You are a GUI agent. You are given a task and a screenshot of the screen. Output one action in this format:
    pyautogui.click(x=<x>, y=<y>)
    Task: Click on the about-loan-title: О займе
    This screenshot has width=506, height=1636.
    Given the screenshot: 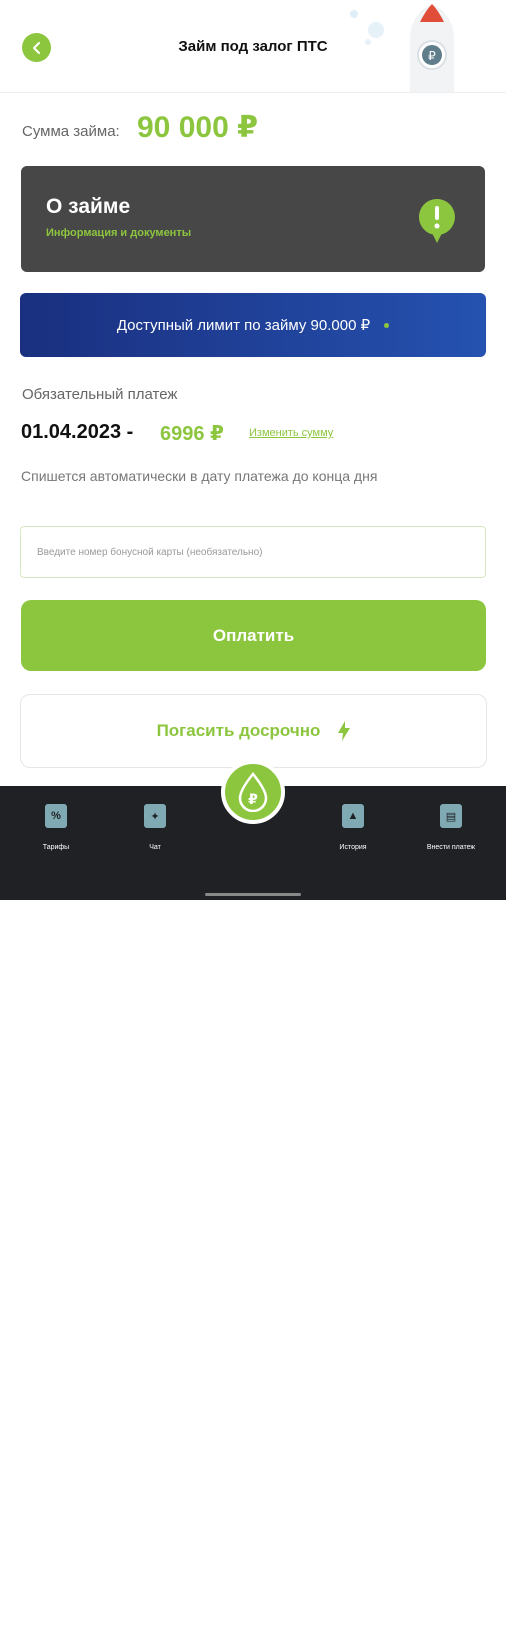 What is the action you would take?
    pyautogui.click(x=88, y=206)
    